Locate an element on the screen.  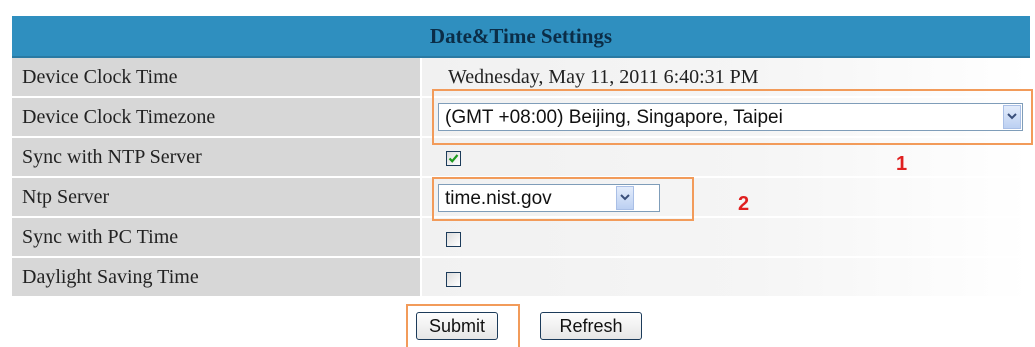
panel-title: Date&Time Settings is located at coordinates (521, 37).